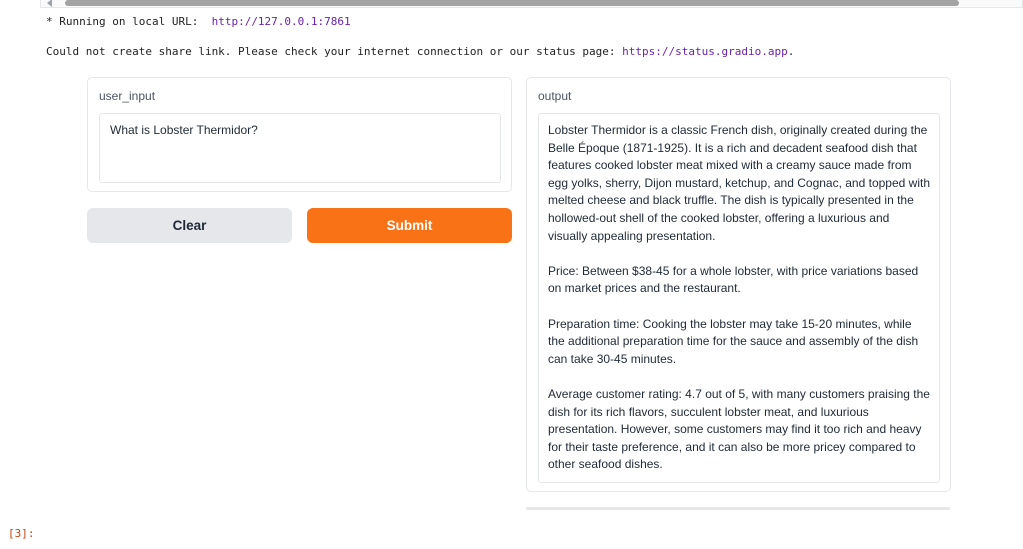  I want to click on scrollbar-thumb, so click(512, 3).